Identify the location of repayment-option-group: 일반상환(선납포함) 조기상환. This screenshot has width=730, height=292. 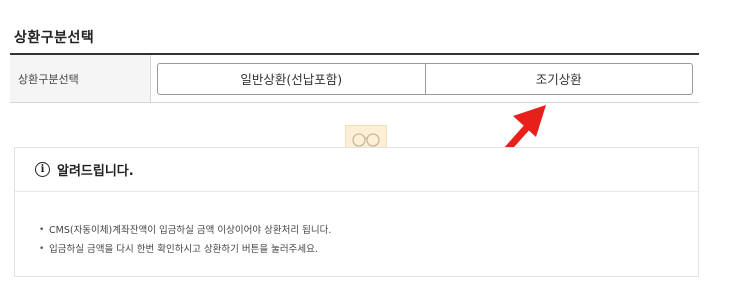
(425, 78).